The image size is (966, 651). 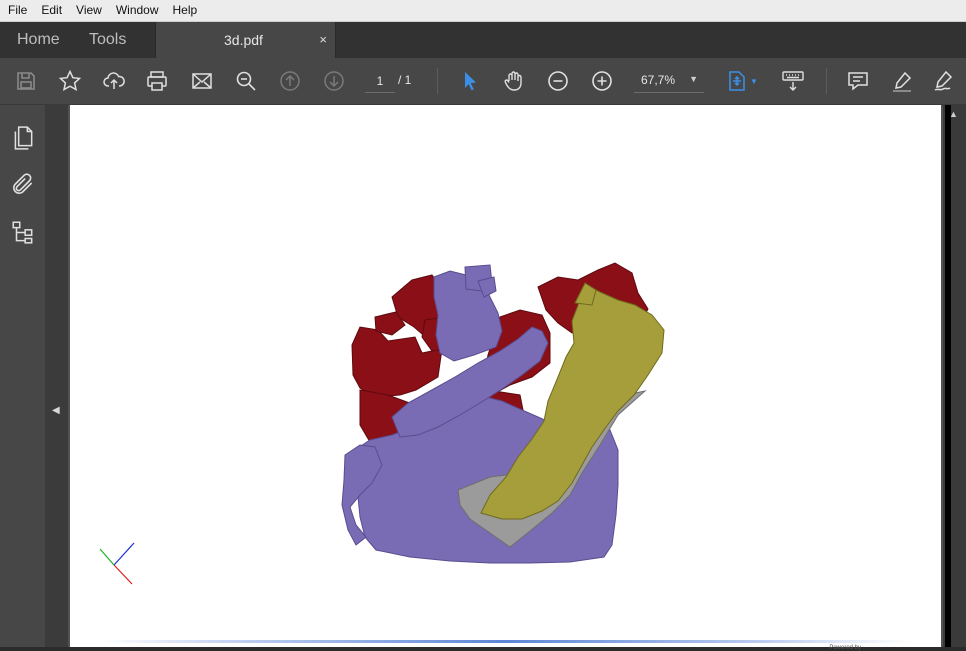 What do you see at coordinates (380, 81) in the screenshot?
I see `page-number-input` at bounding box center [380, 81].